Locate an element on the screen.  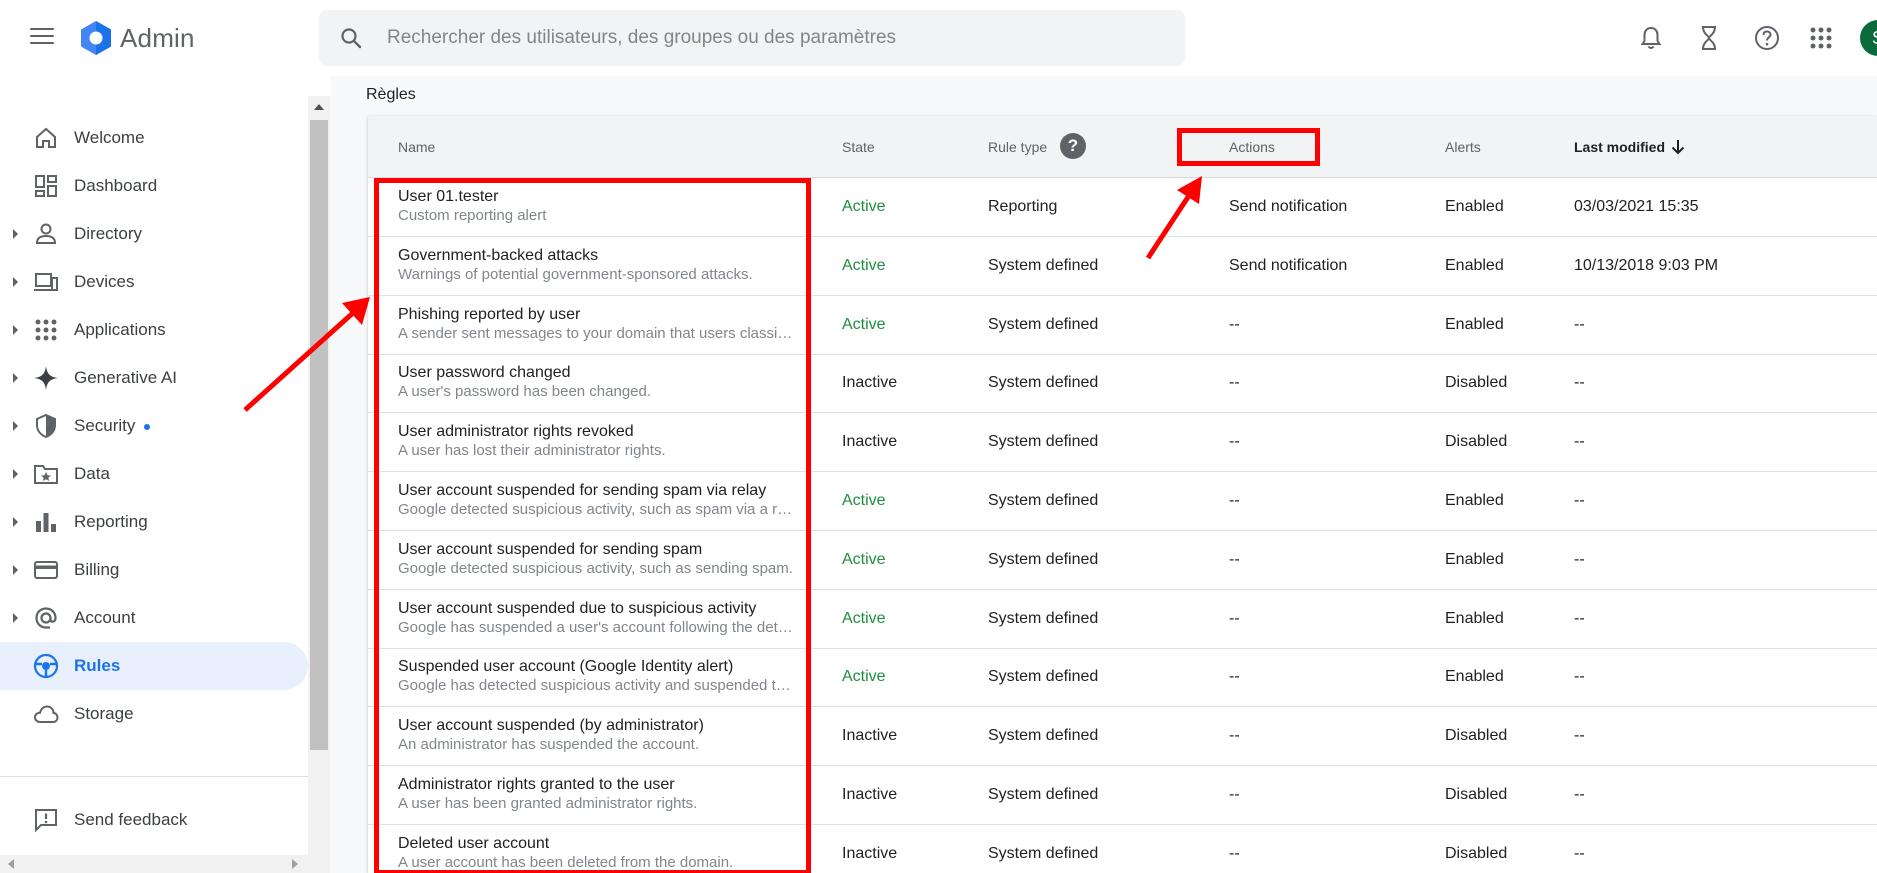
bell-icon is located at coordinates (1651, 38).